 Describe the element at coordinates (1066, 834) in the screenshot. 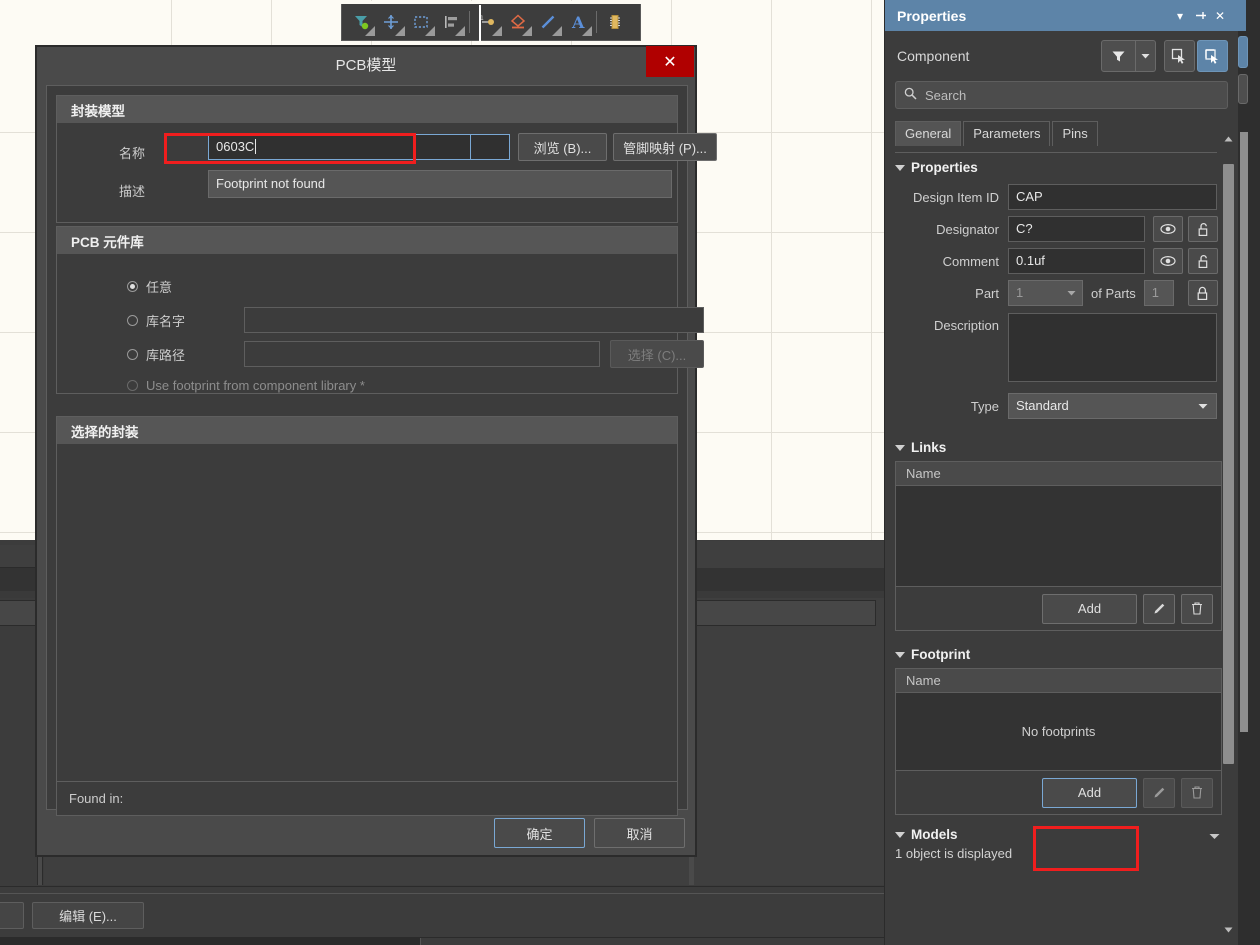

I see `section-header-models: Models` at that location.